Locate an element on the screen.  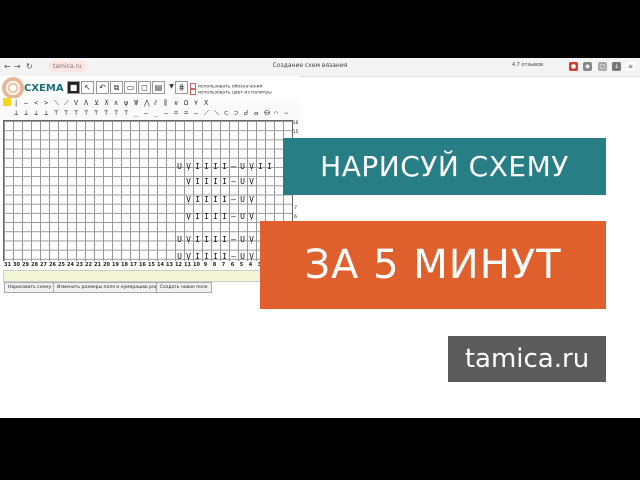
palette-symbol: V is located at coordinates (76, 103).